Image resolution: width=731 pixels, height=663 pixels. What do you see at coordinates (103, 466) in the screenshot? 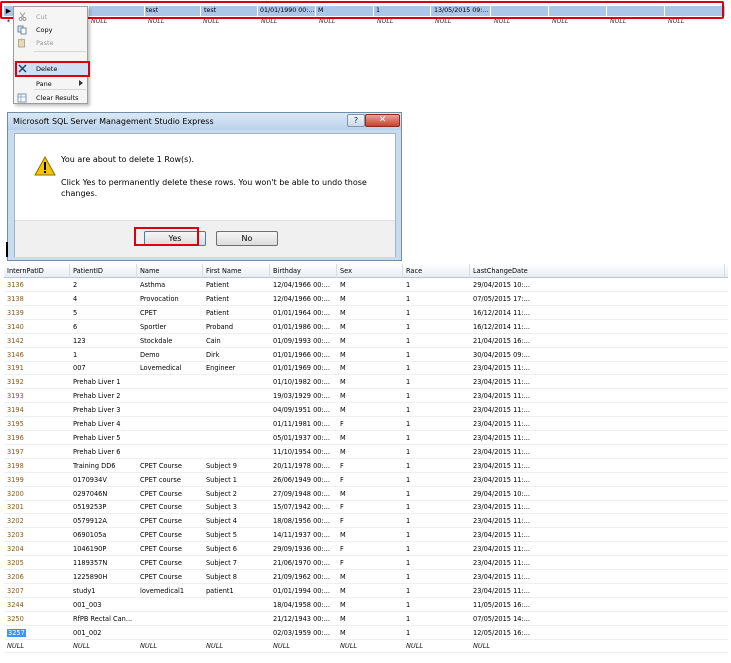
I see `table-cell: Training DD6` at bounding box center [103, 466].